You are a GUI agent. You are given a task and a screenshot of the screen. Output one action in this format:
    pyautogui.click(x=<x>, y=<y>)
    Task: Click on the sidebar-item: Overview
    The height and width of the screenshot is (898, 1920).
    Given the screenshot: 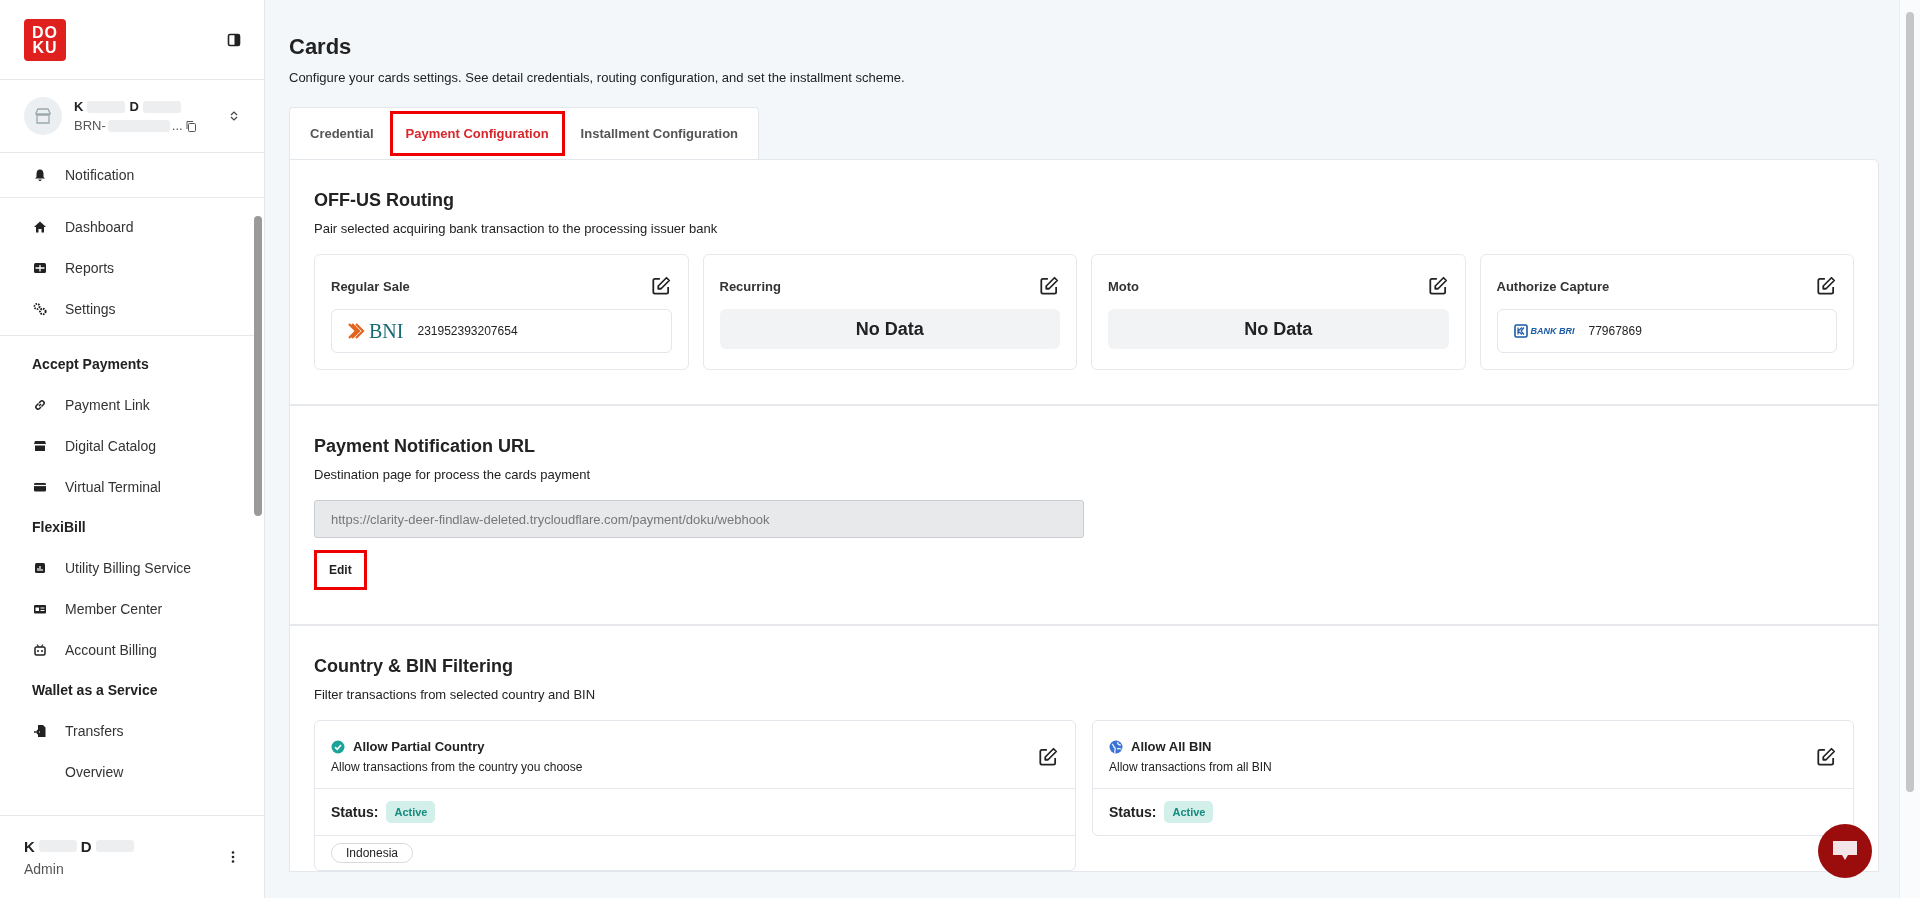 What is the action you would take?
    pyautogui.click(x=132, y=771)
    